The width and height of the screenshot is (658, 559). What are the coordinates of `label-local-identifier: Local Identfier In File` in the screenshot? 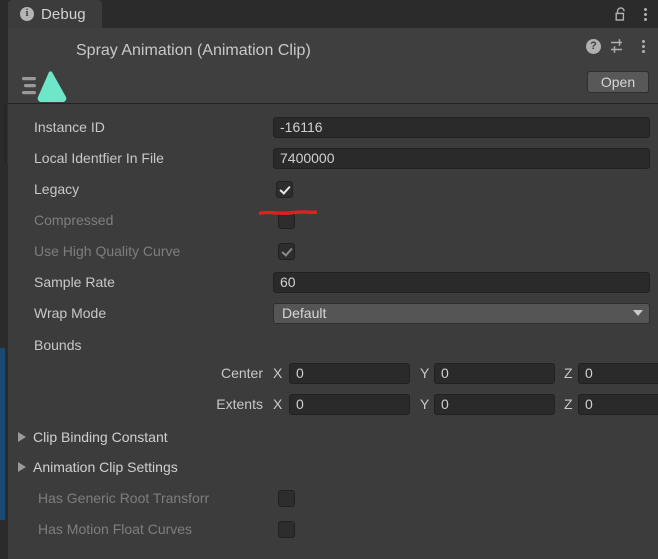 It's located at (99, 158).